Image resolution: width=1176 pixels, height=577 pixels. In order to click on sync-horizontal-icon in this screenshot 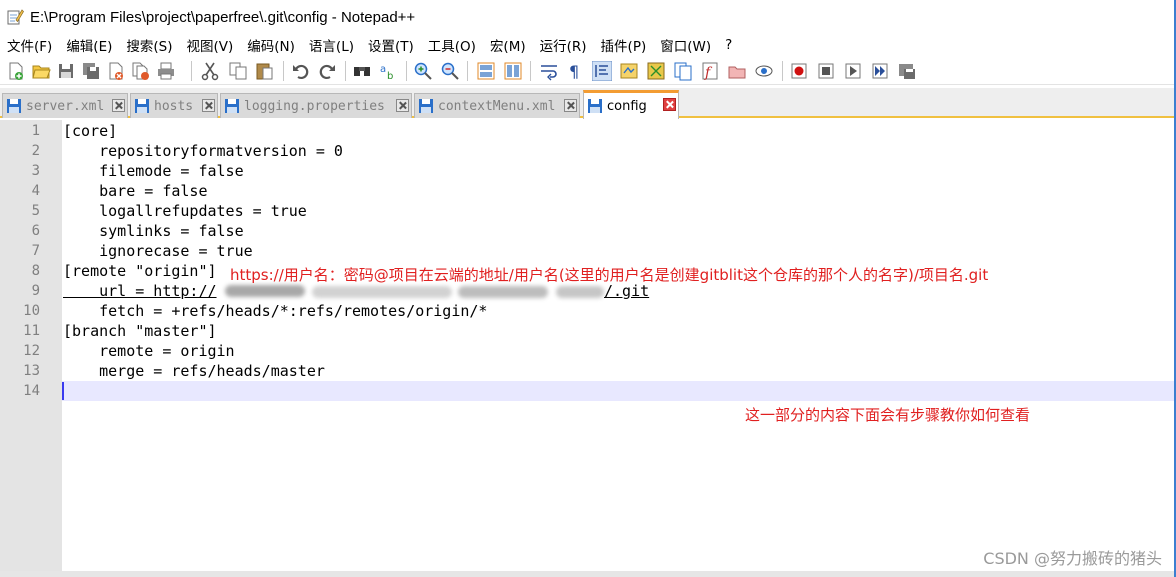, I will do `click(513, 71)`.